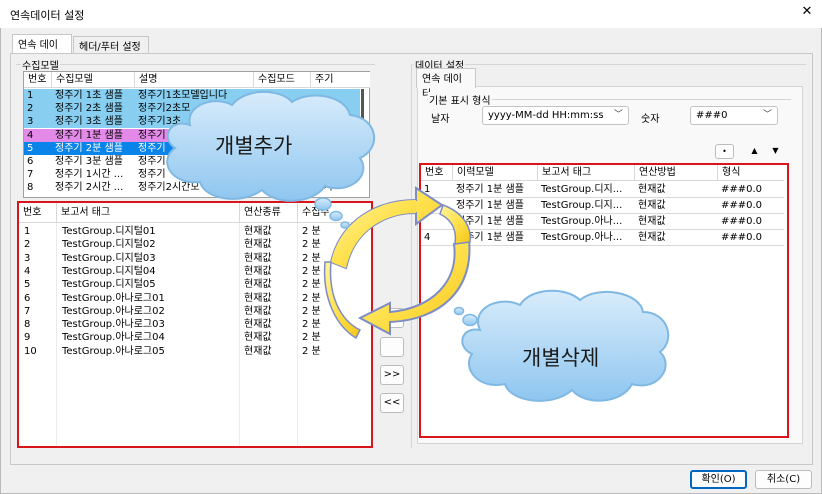 The image size is (822, 494). What do you see at coordinates (397, 263) in the screenshot?
I see `cycle-arrow-icon` at bounding box center [397, 263].